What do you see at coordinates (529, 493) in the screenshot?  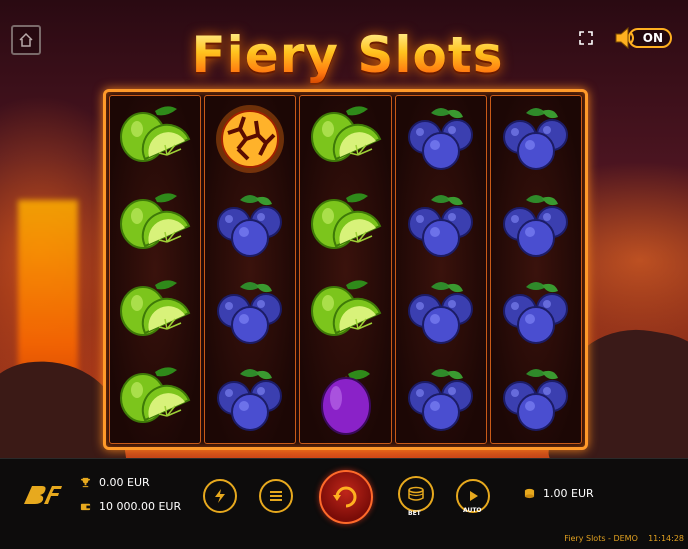 I see `coin-icon` at bounding box center [529, 493].